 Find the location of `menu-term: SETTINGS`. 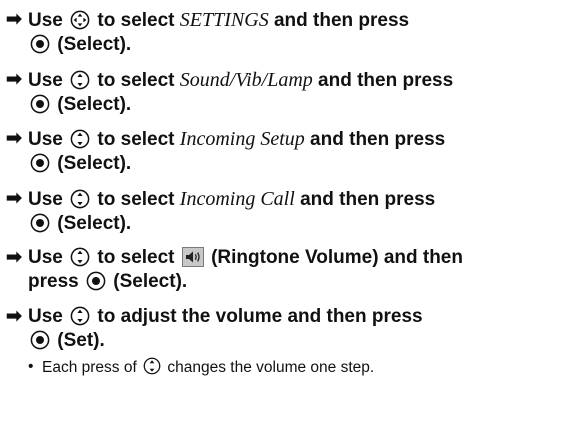

menu-term: SETTINGS is located at coordinates (224, 20).